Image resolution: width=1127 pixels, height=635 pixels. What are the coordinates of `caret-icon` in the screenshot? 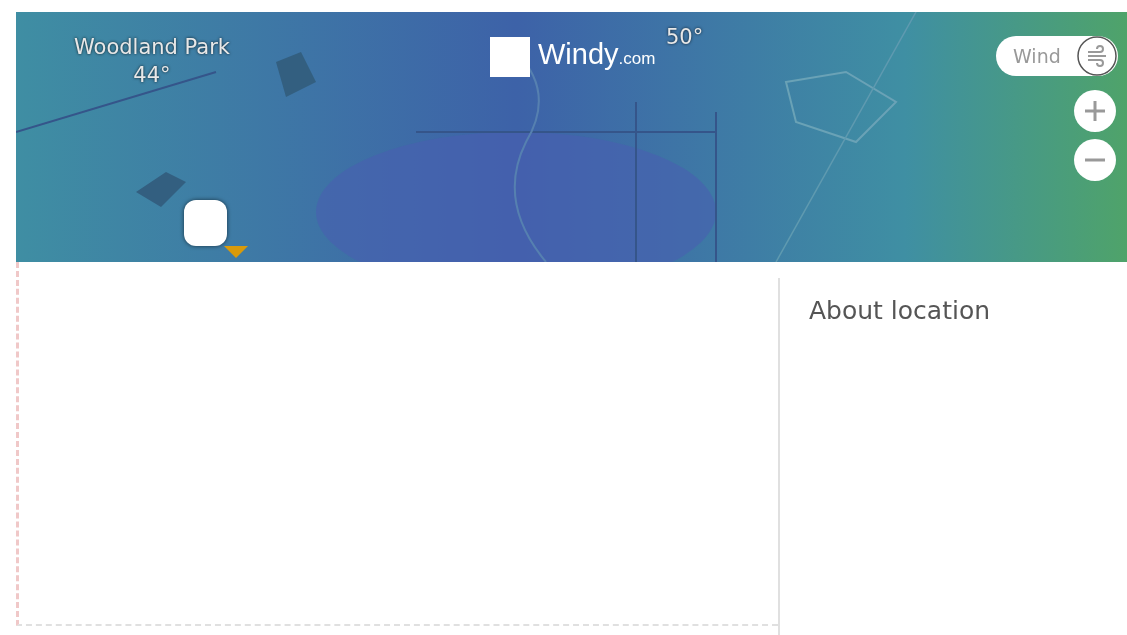 It's located at (236, 252).